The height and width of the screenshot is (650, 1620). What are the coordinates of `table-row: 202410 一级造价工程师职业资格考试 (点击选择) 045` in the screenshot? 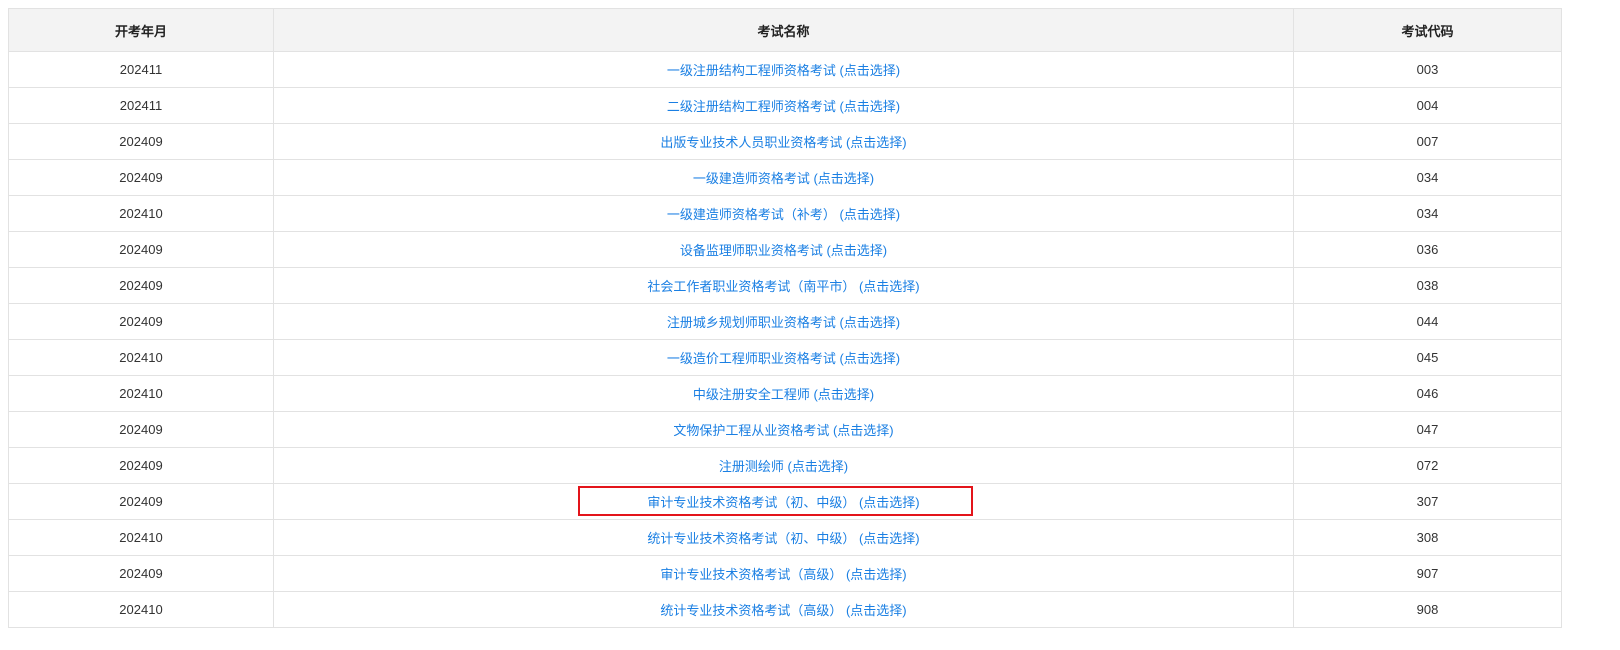 It's located at (785, 357).